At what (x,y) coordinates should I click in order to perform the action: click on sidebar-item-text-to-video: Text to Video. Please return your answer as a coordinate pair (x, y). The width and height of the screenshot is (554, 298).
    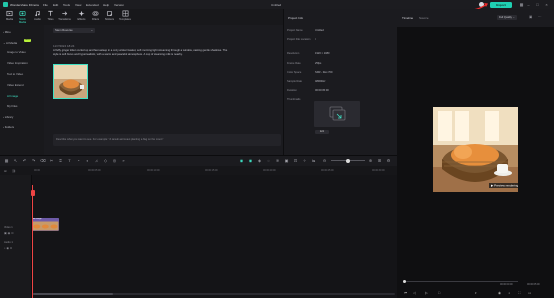
    Looking at the image, I should click on (15, 74).